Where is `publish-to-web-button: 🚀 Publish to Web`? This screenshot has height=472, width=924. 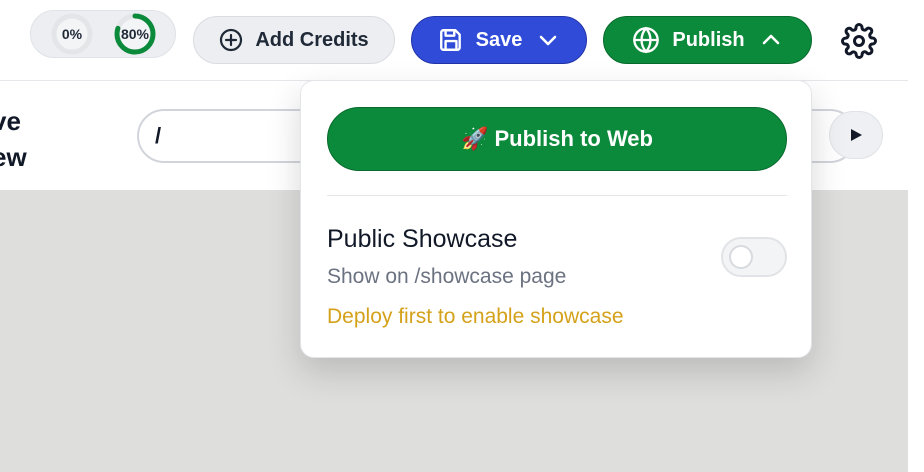
publish-to-web-button: 🚀 Publish to Web is located at coordinates (557, 139).